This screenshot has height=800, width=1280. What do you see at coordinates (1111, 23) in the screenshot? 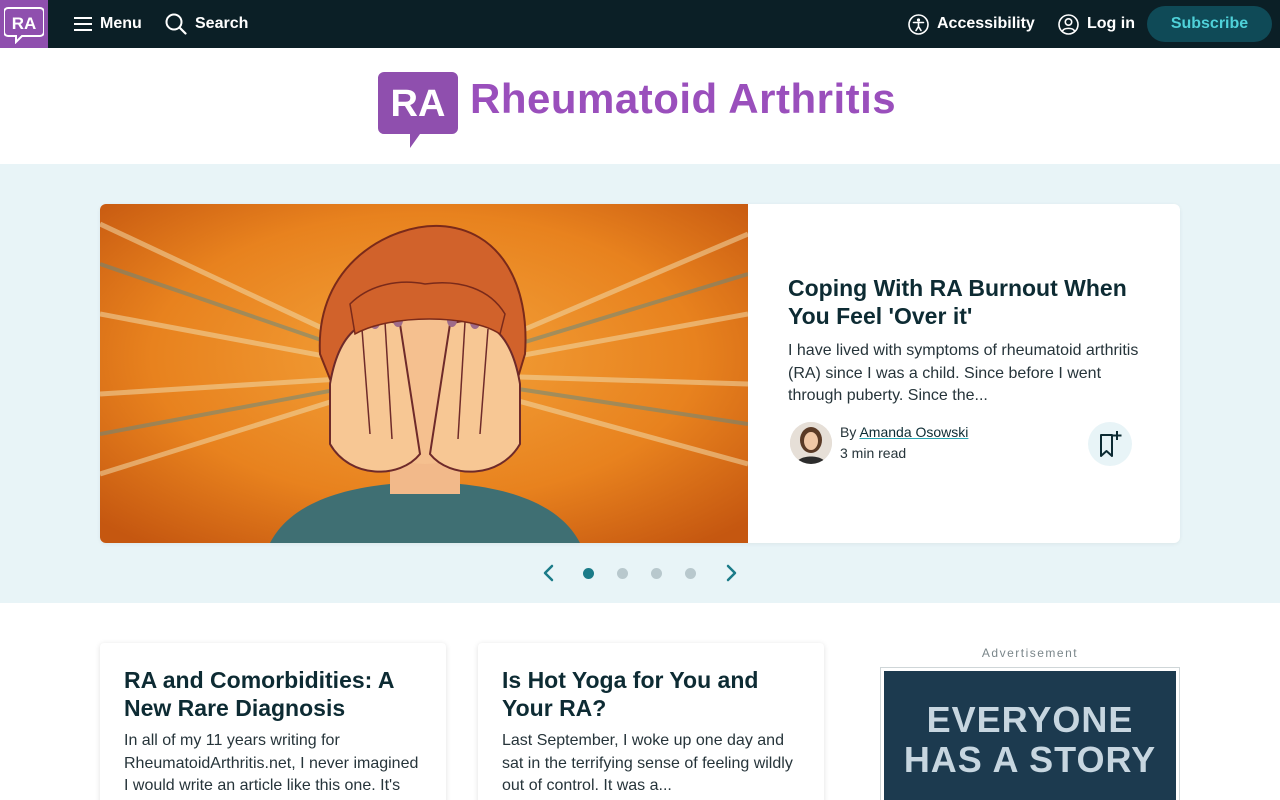
I see `login-label: Log in` at bounding box center [1111, 23].